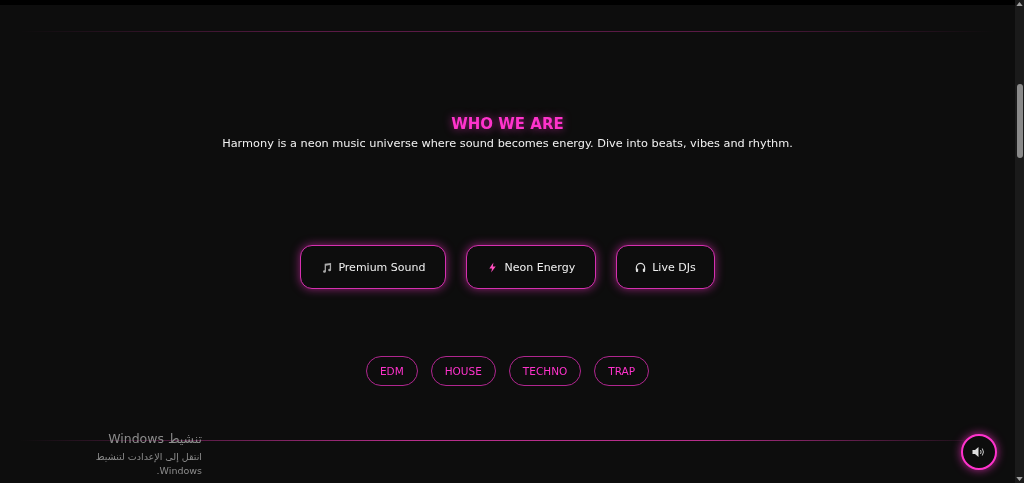 This screenshot has height=483, width=1024. What do you see at coordinates (1019, 241) in the screenshot?
I see `scrollbar` at bounding box center [1019, 241].